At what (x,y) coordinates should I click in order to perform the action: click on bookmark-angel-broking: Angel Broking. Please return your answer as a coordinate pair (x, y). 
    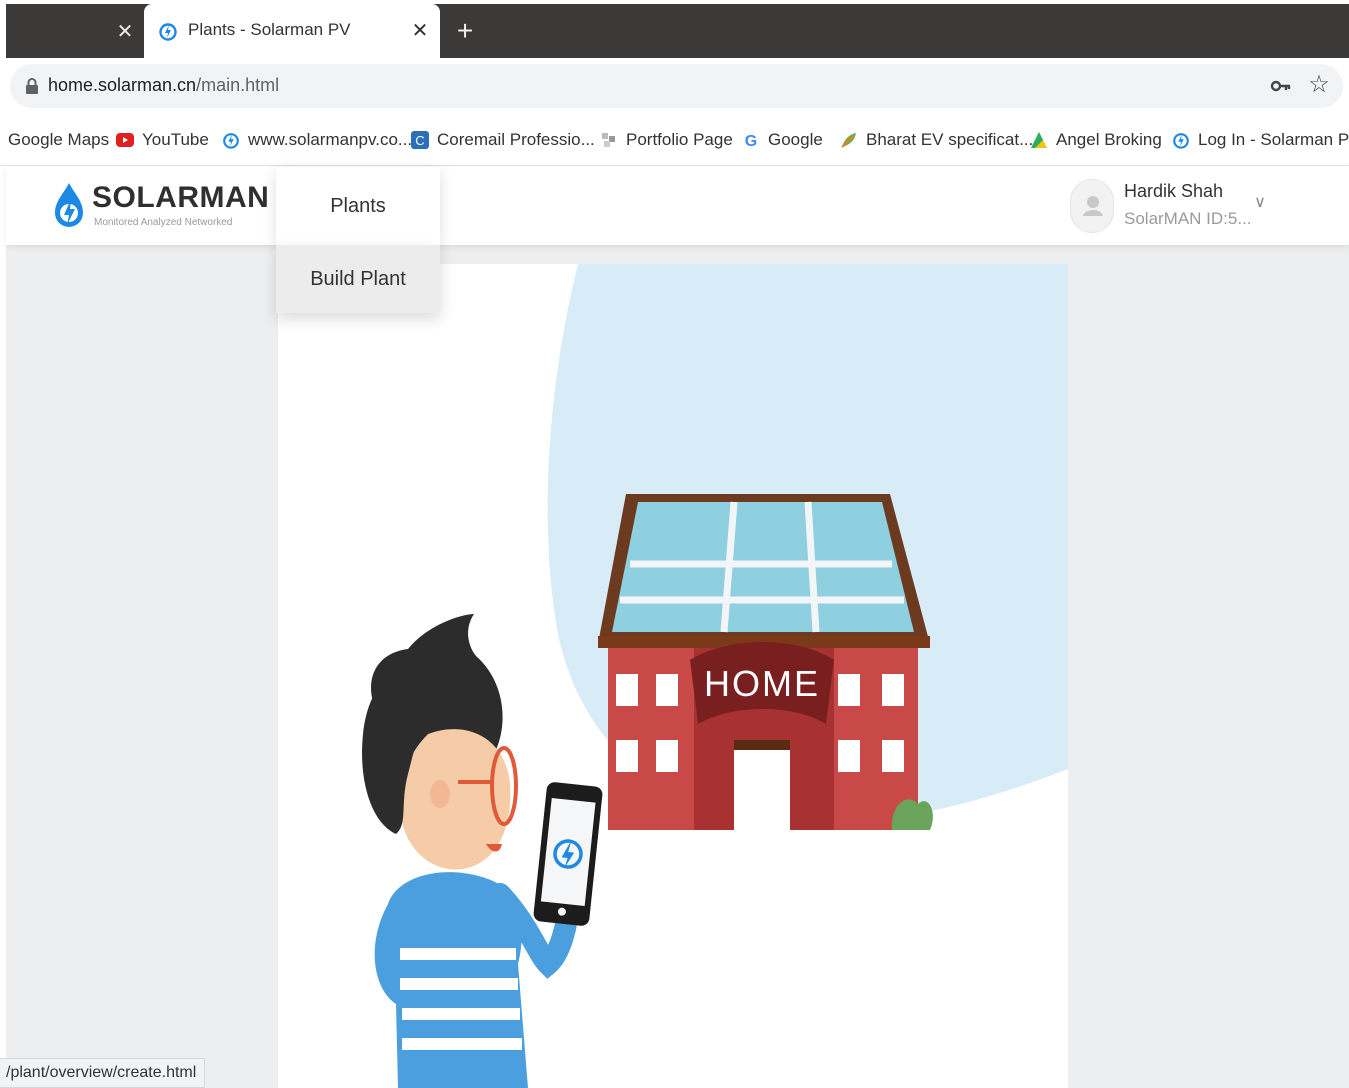
    Looking at the image, I should click on (1096, 140).